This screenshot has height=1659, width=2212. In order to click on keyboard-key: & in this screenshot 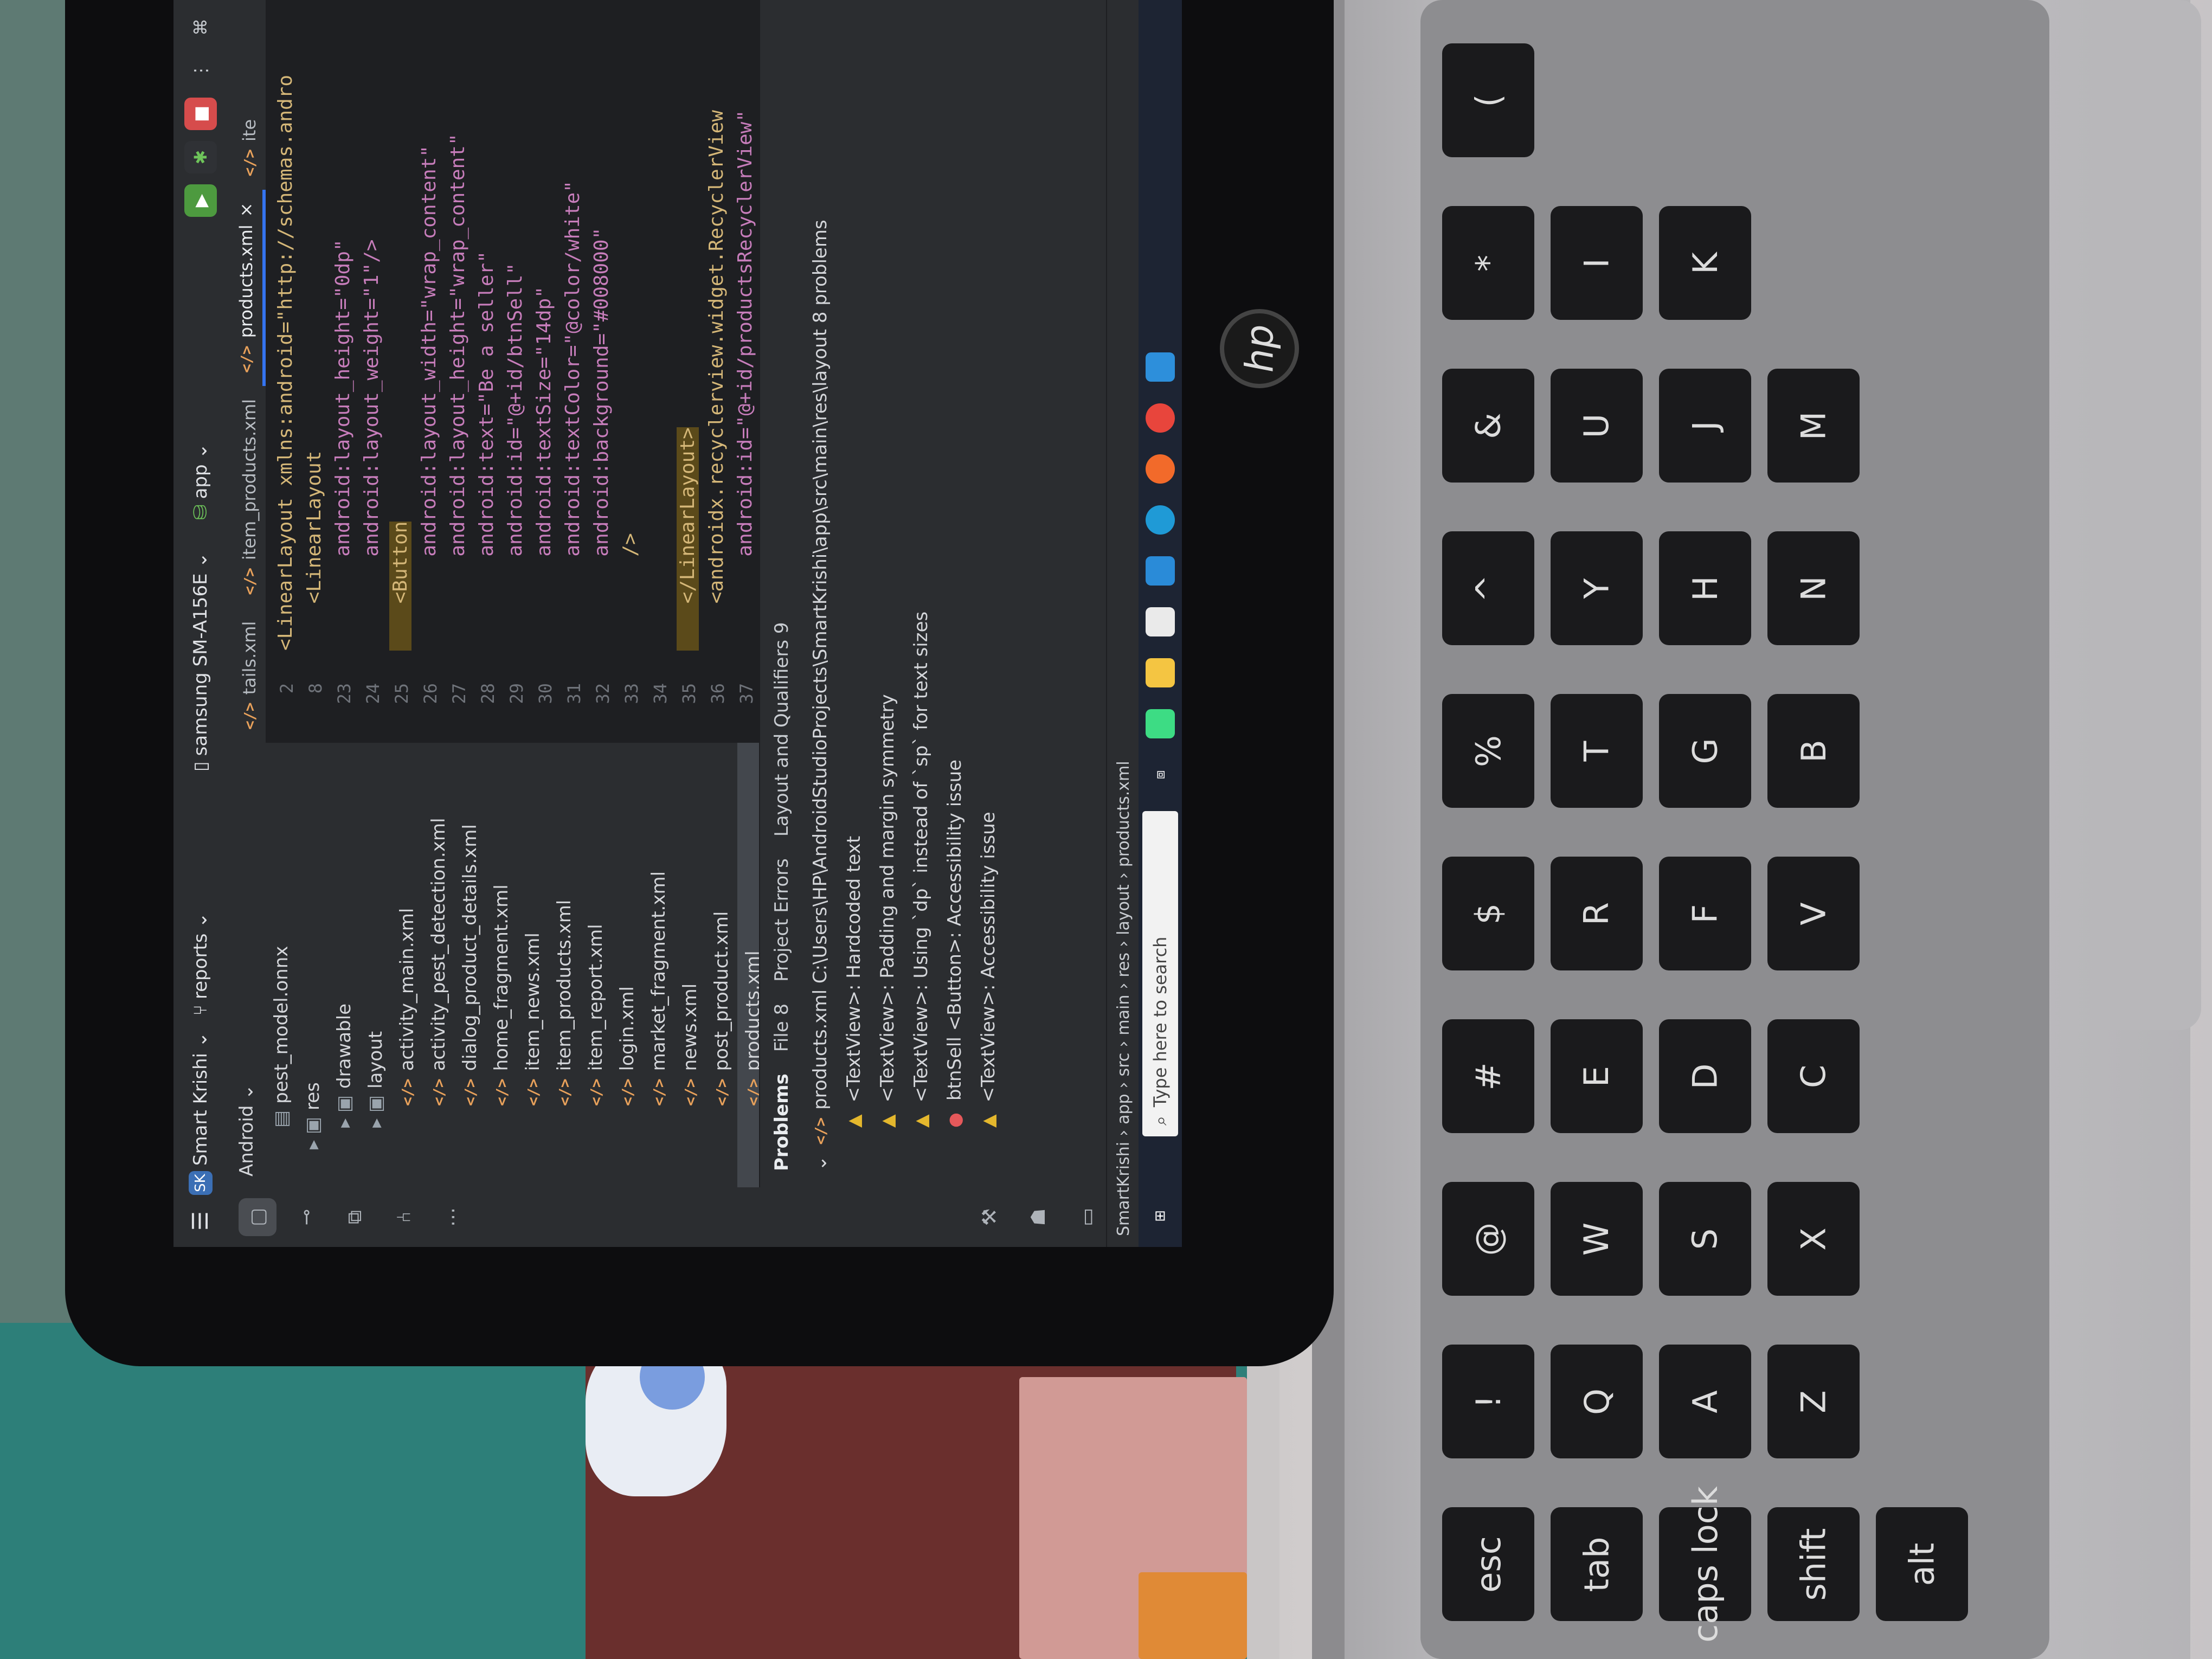, I will do `click(1488, 426)`.